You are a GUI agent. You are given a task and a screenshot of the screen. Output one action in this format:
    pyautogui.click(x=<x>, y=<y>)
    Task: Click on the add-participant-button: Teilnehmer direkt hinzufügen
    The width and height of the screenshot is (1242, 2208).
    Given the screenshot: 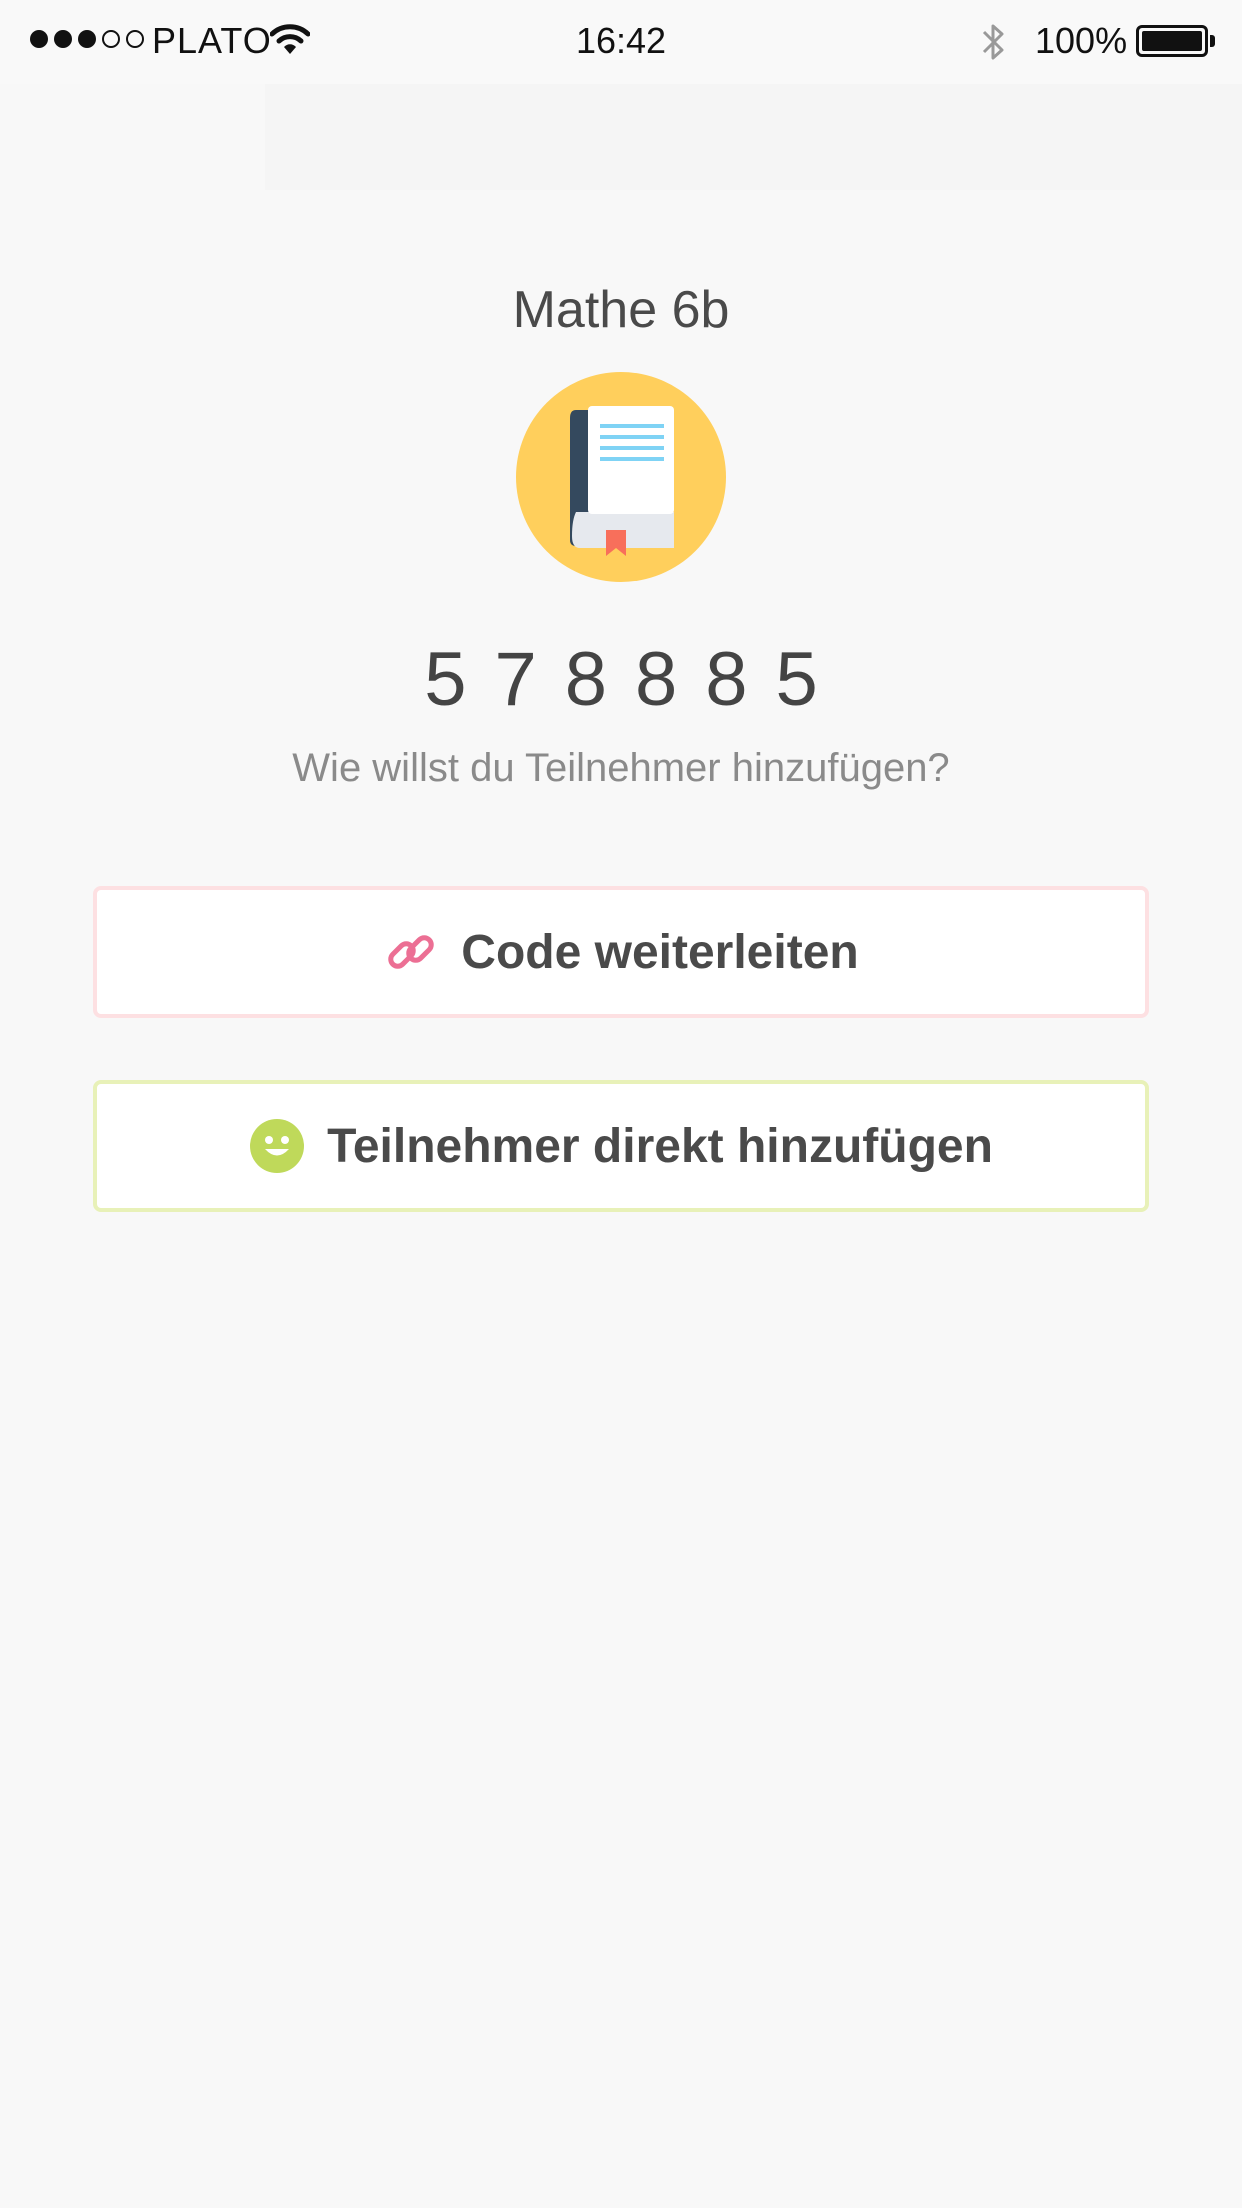 What is the action you would take?
    pyautogui.click(x=621, y=1146)
    